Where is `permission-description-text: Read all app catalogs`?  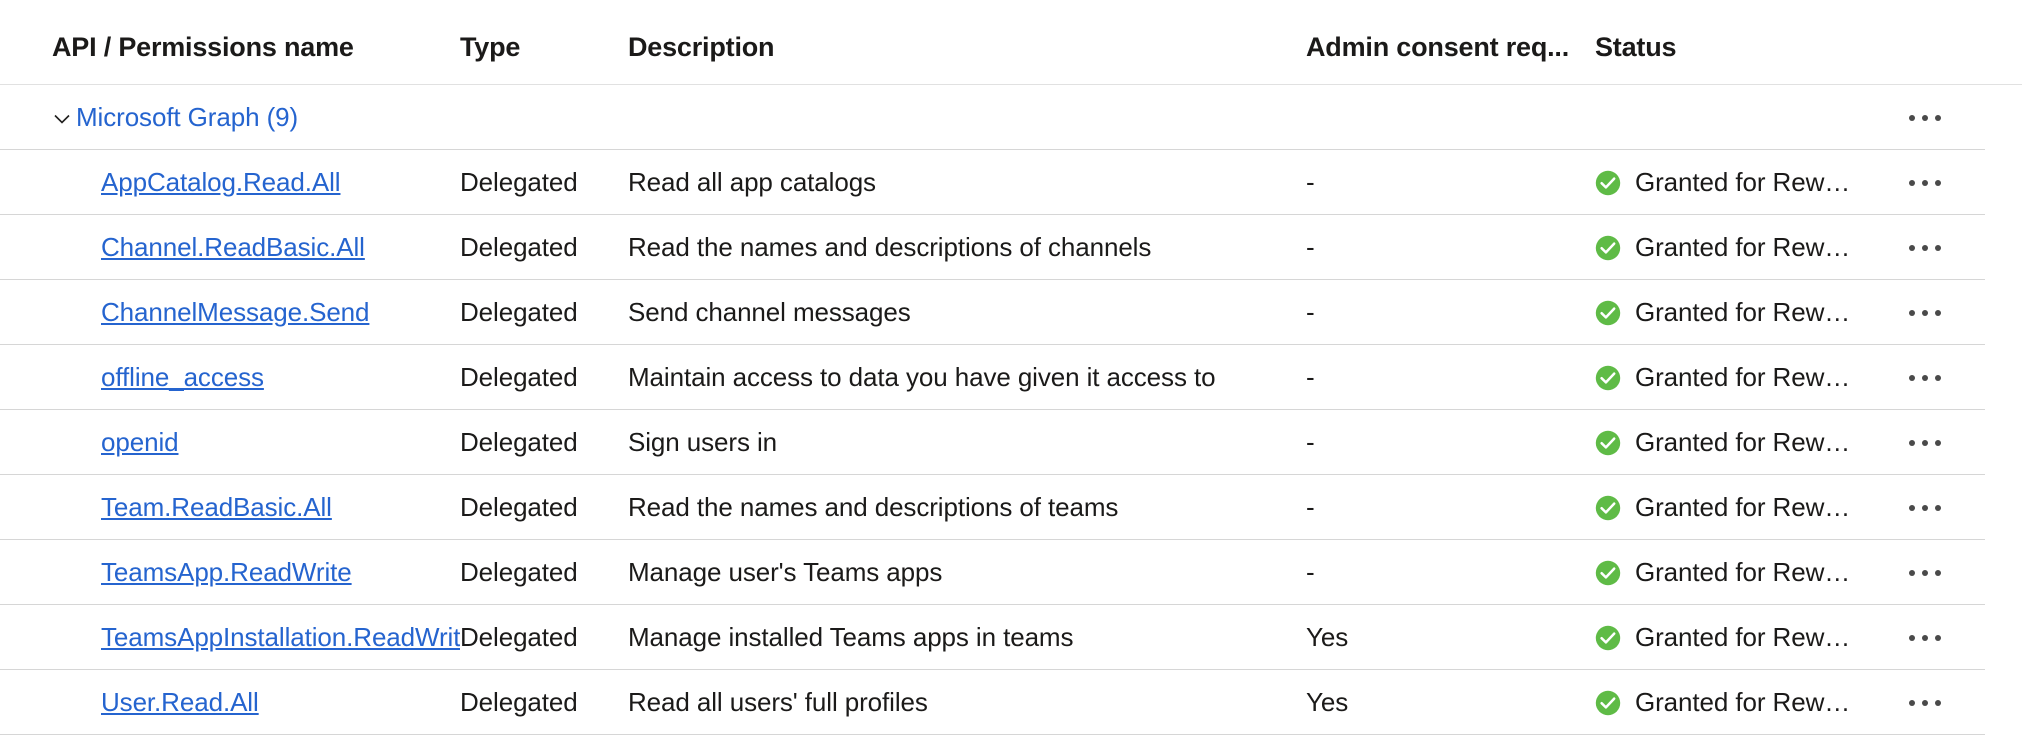
permission-description-text: Read all app catalogs is located at coordinates (752, 182).